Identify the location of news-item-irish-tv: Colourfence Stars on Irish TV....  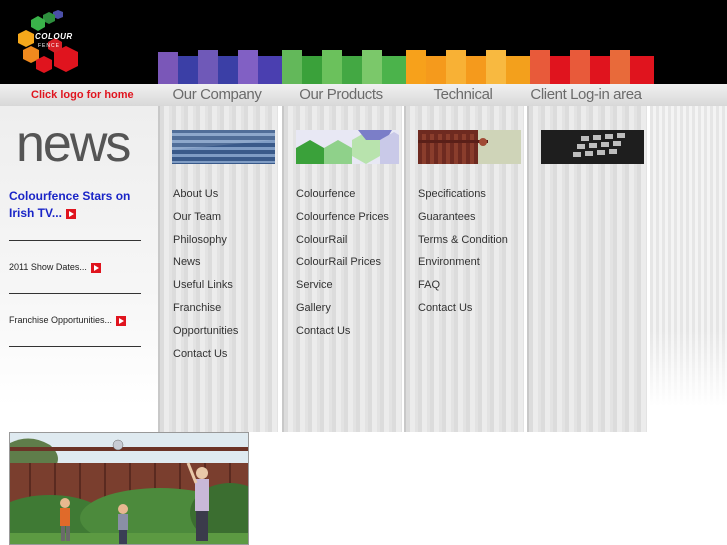
(76, 205).